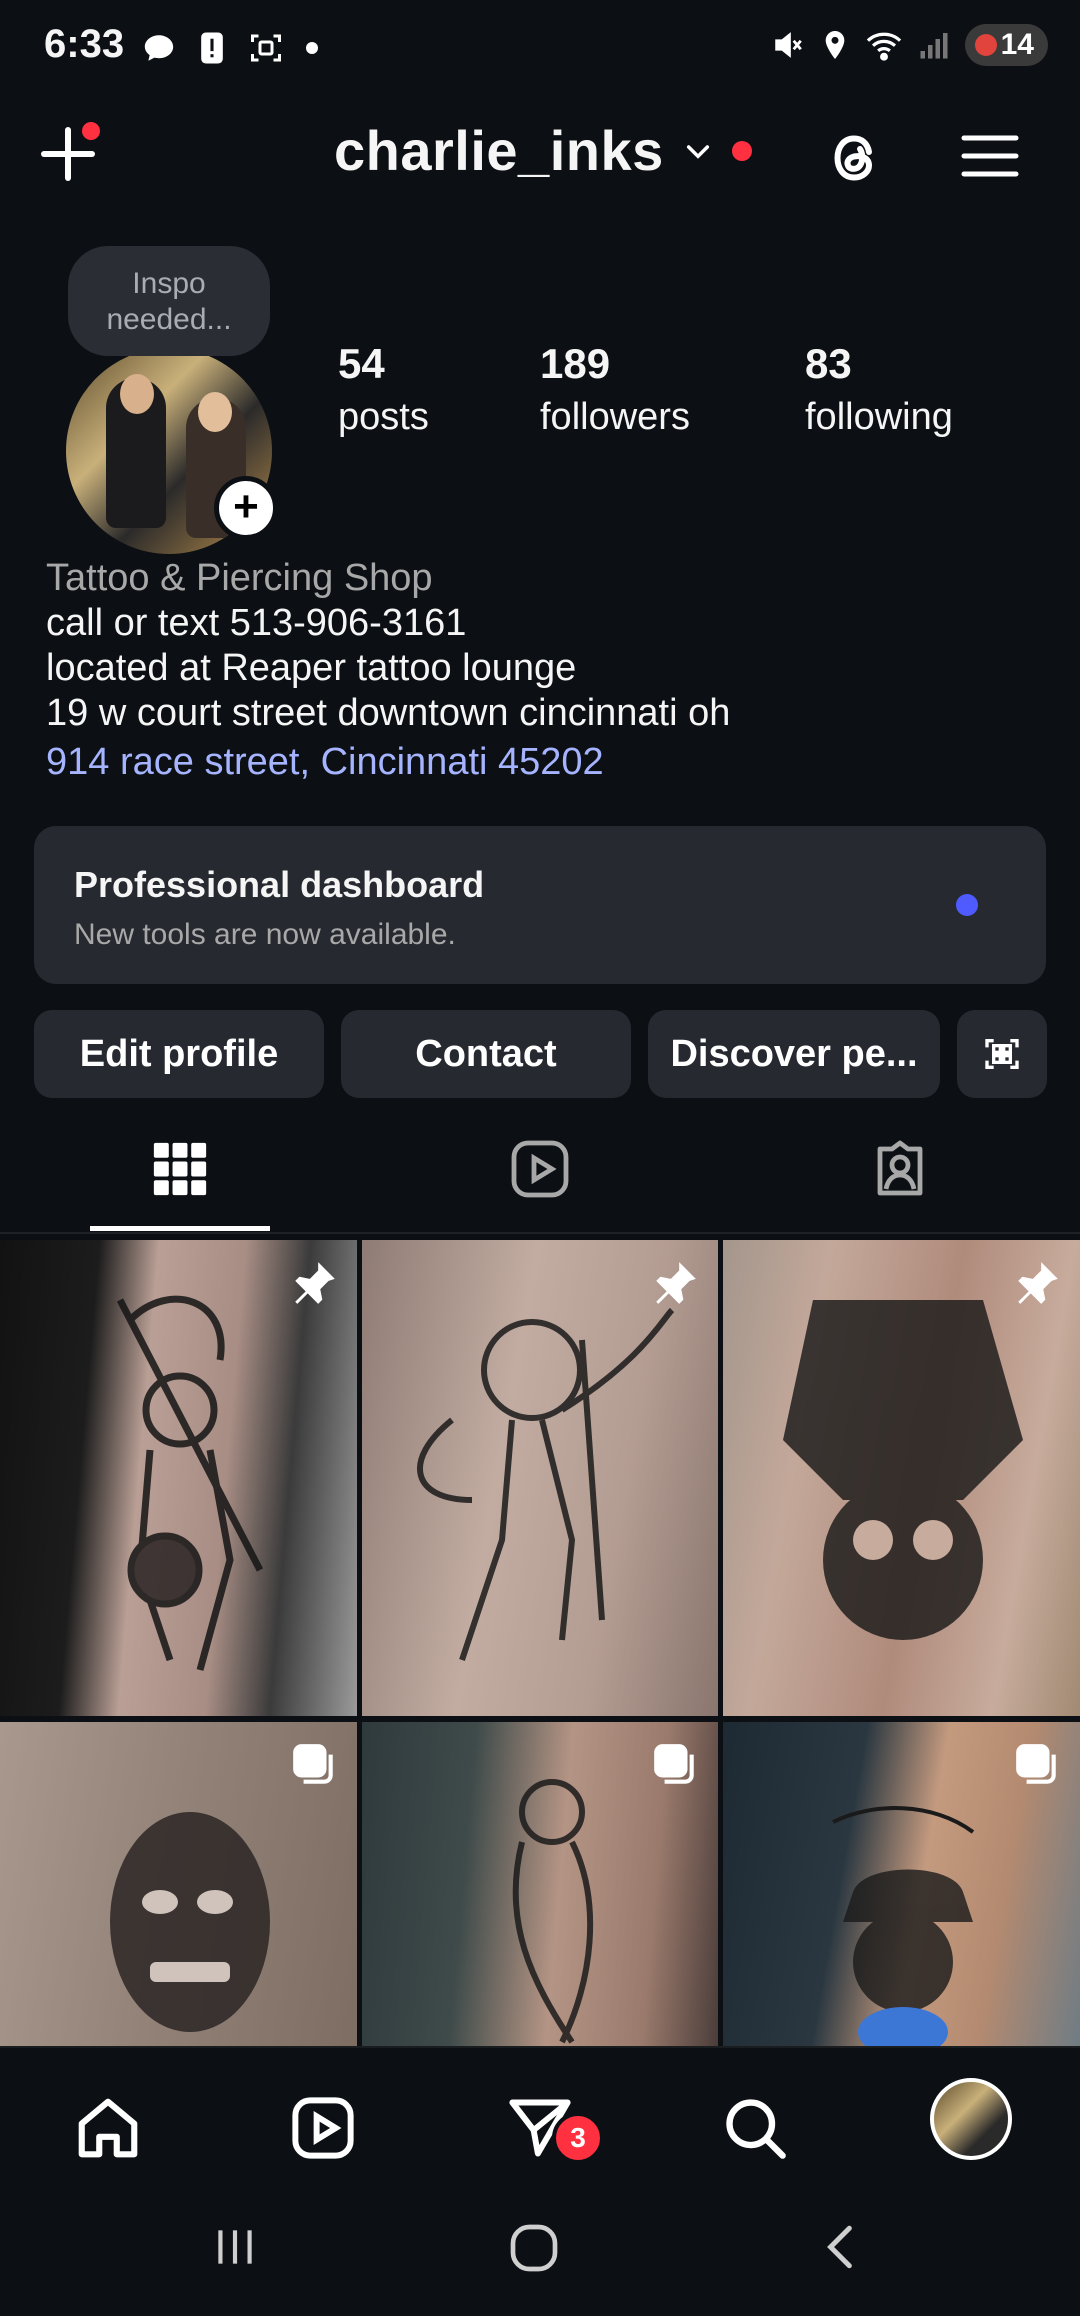 This screenshot has width=1080, height=2316. What do you see at coordinates (575, 363) in the screenshot?
I see `followers-count: 189` at bounding box center [575, 363].